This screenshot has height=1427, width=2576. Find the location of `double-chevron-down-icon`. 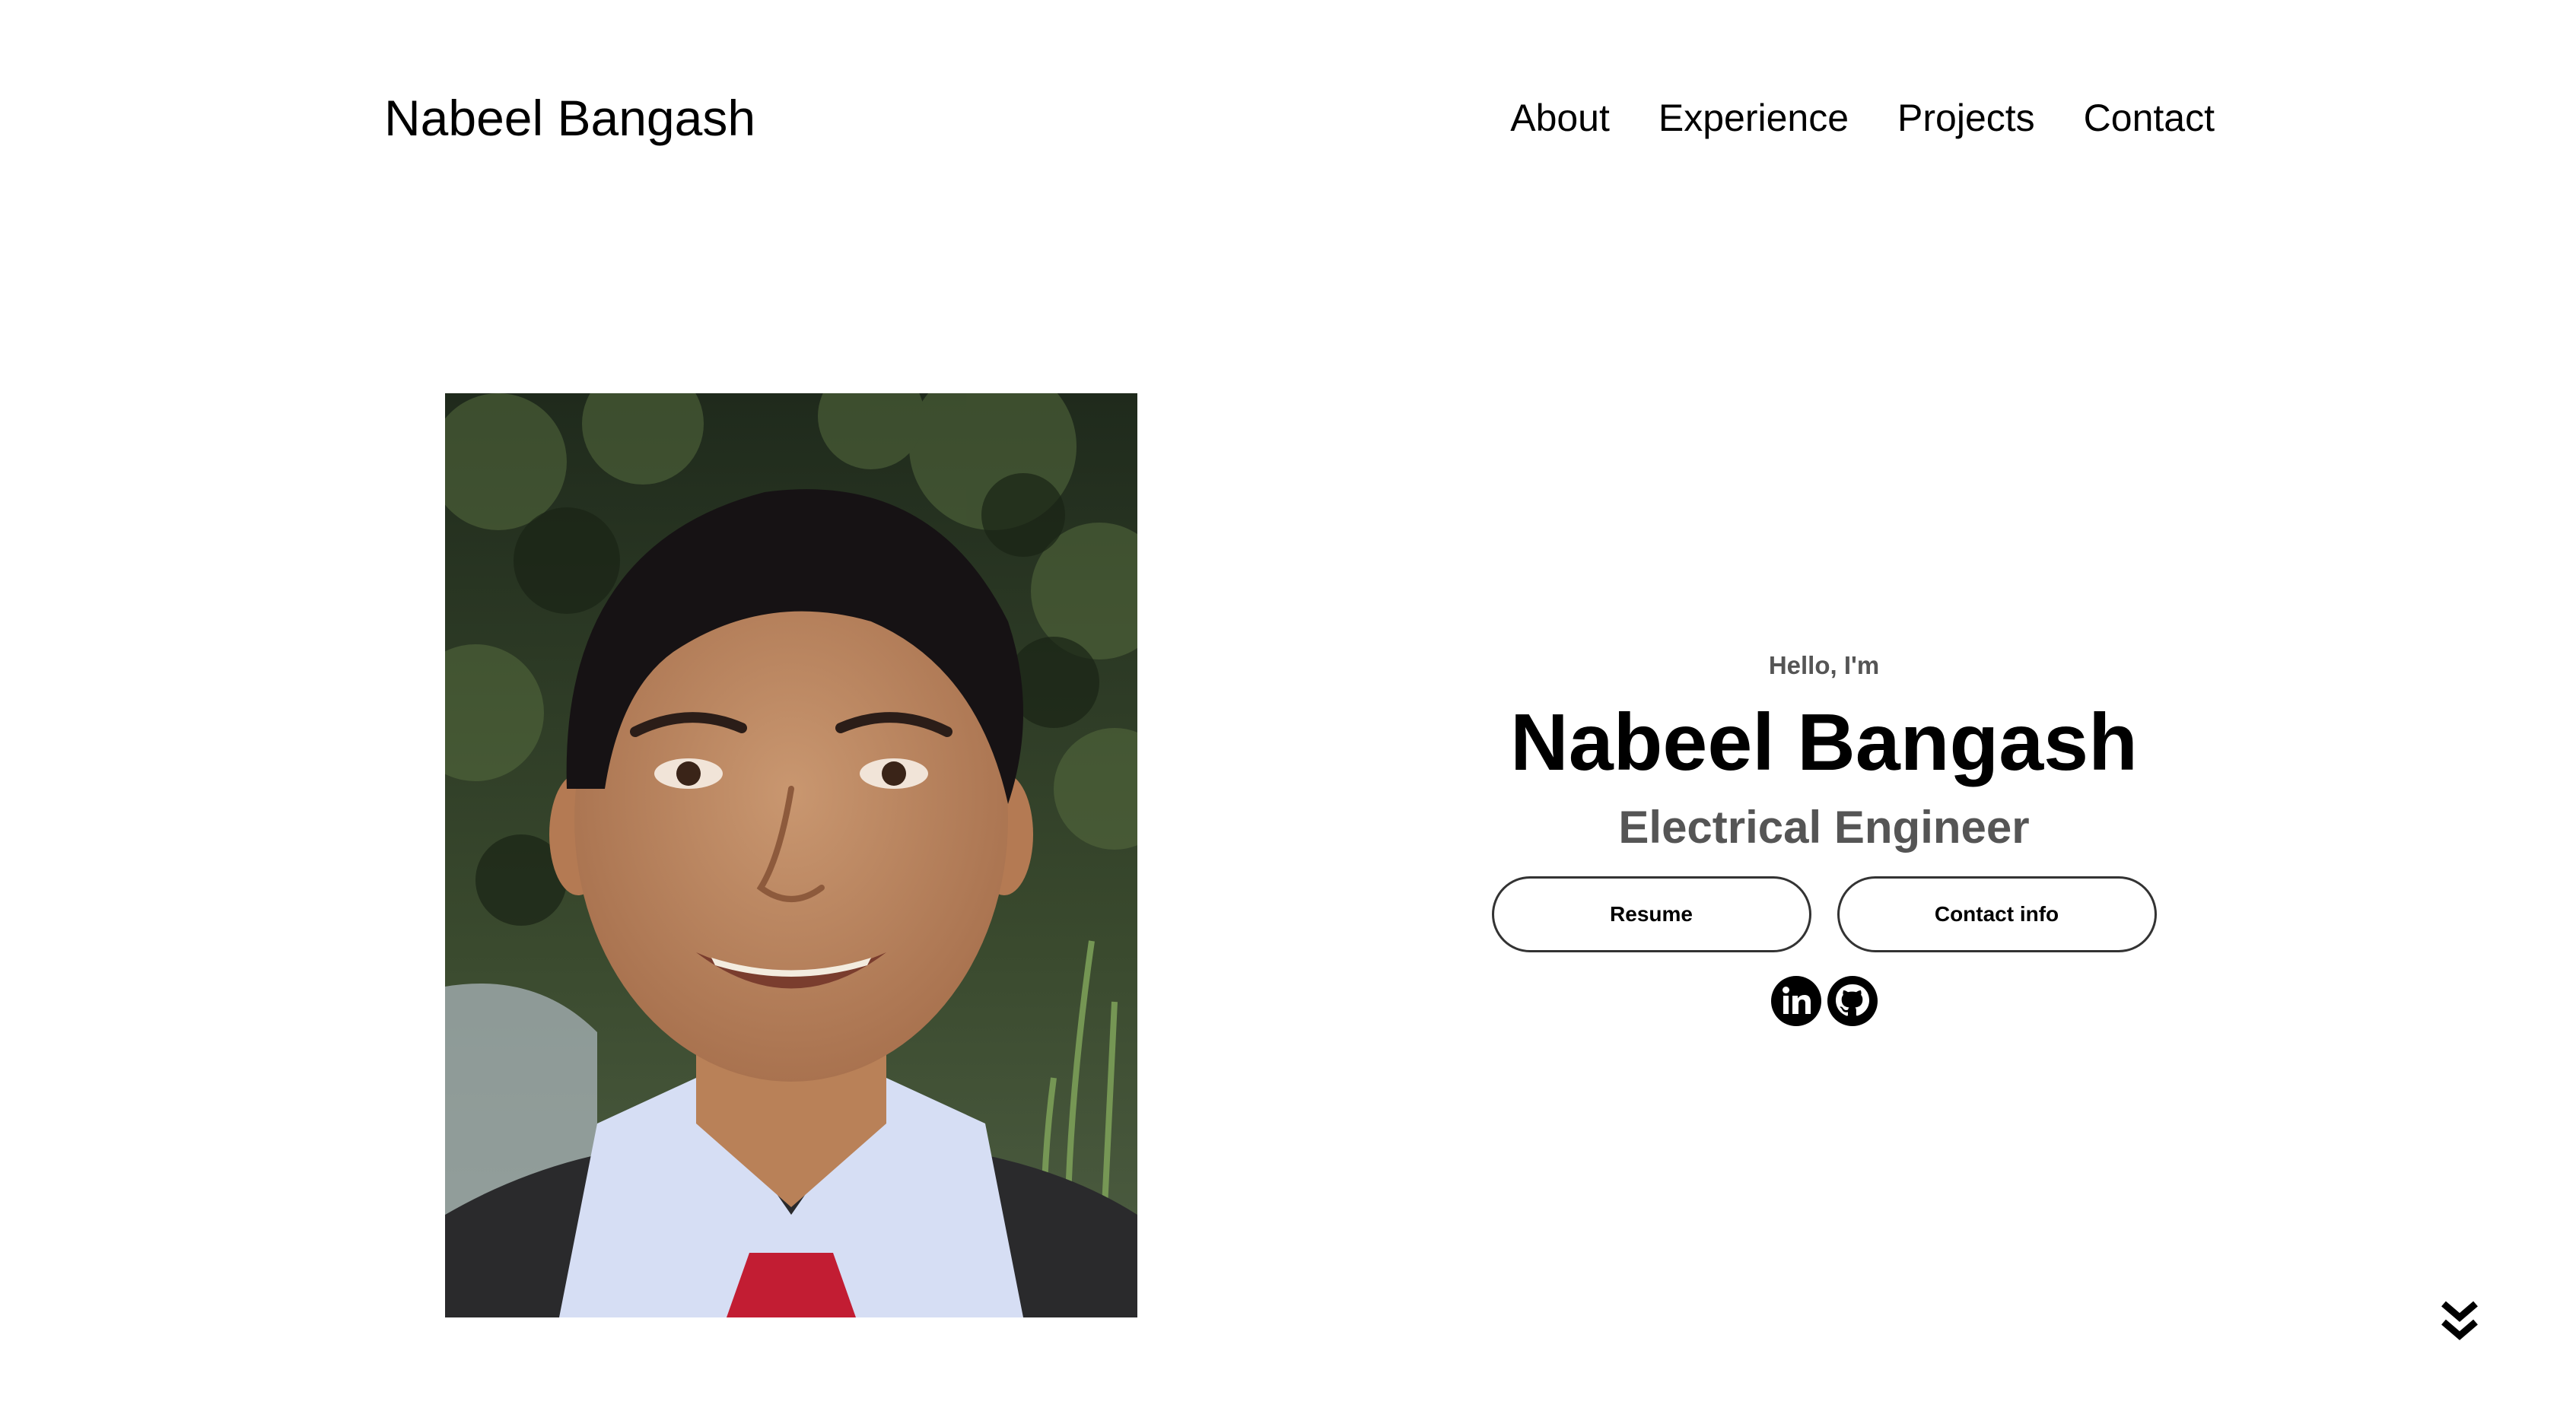

double-chevron-down-icon is located at coordinates (2460, 1322).